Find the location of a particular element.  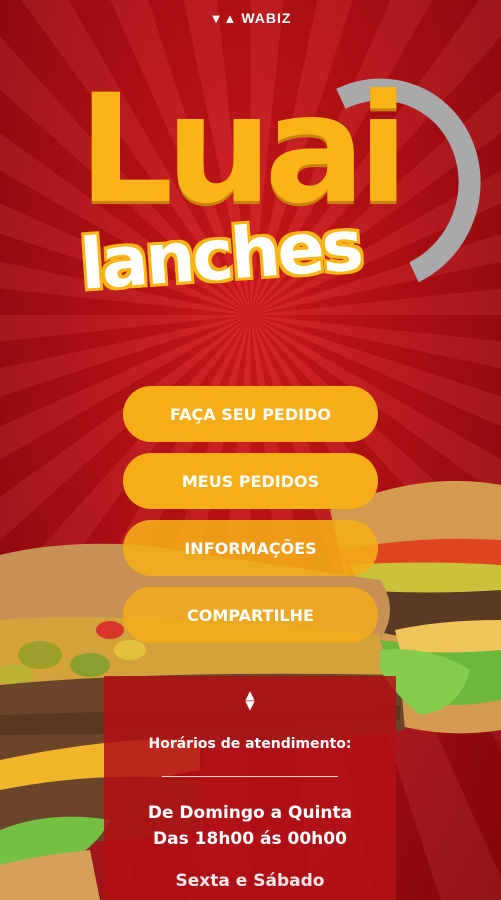

brand-name: WABIZ is located at coordinates (266, 18).